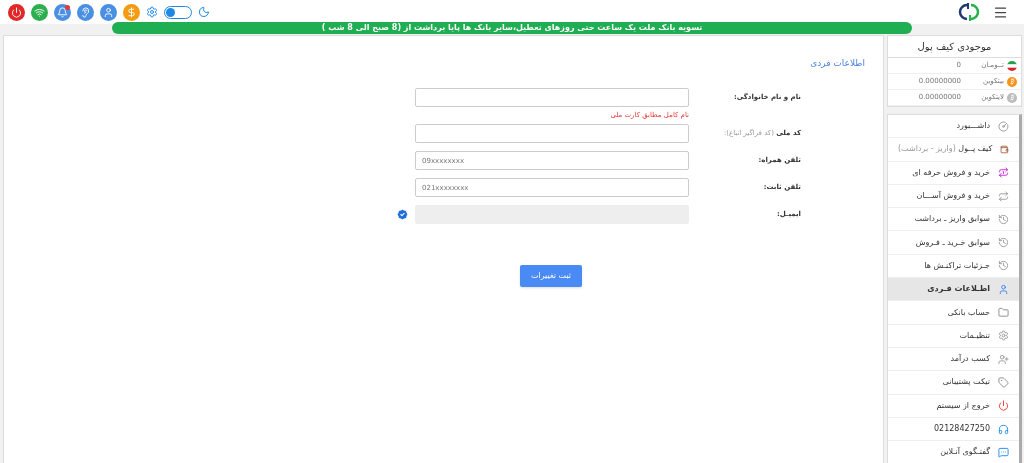  I want to click on user-plus-icon, so click(1003, 359).